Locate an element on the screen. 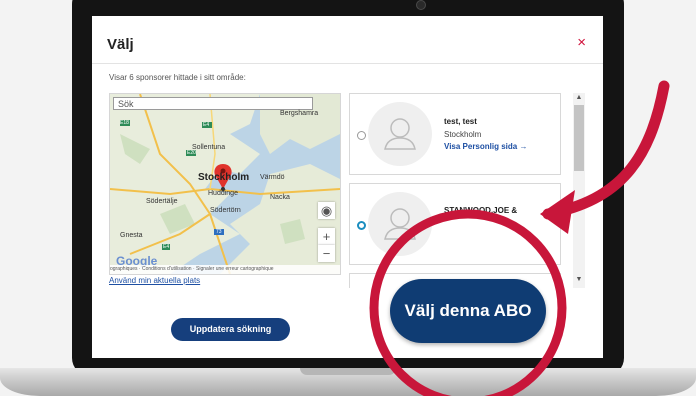 This screenshot has height=396, width=696. zoom-out-button: − is located at coordinates (326, 253).